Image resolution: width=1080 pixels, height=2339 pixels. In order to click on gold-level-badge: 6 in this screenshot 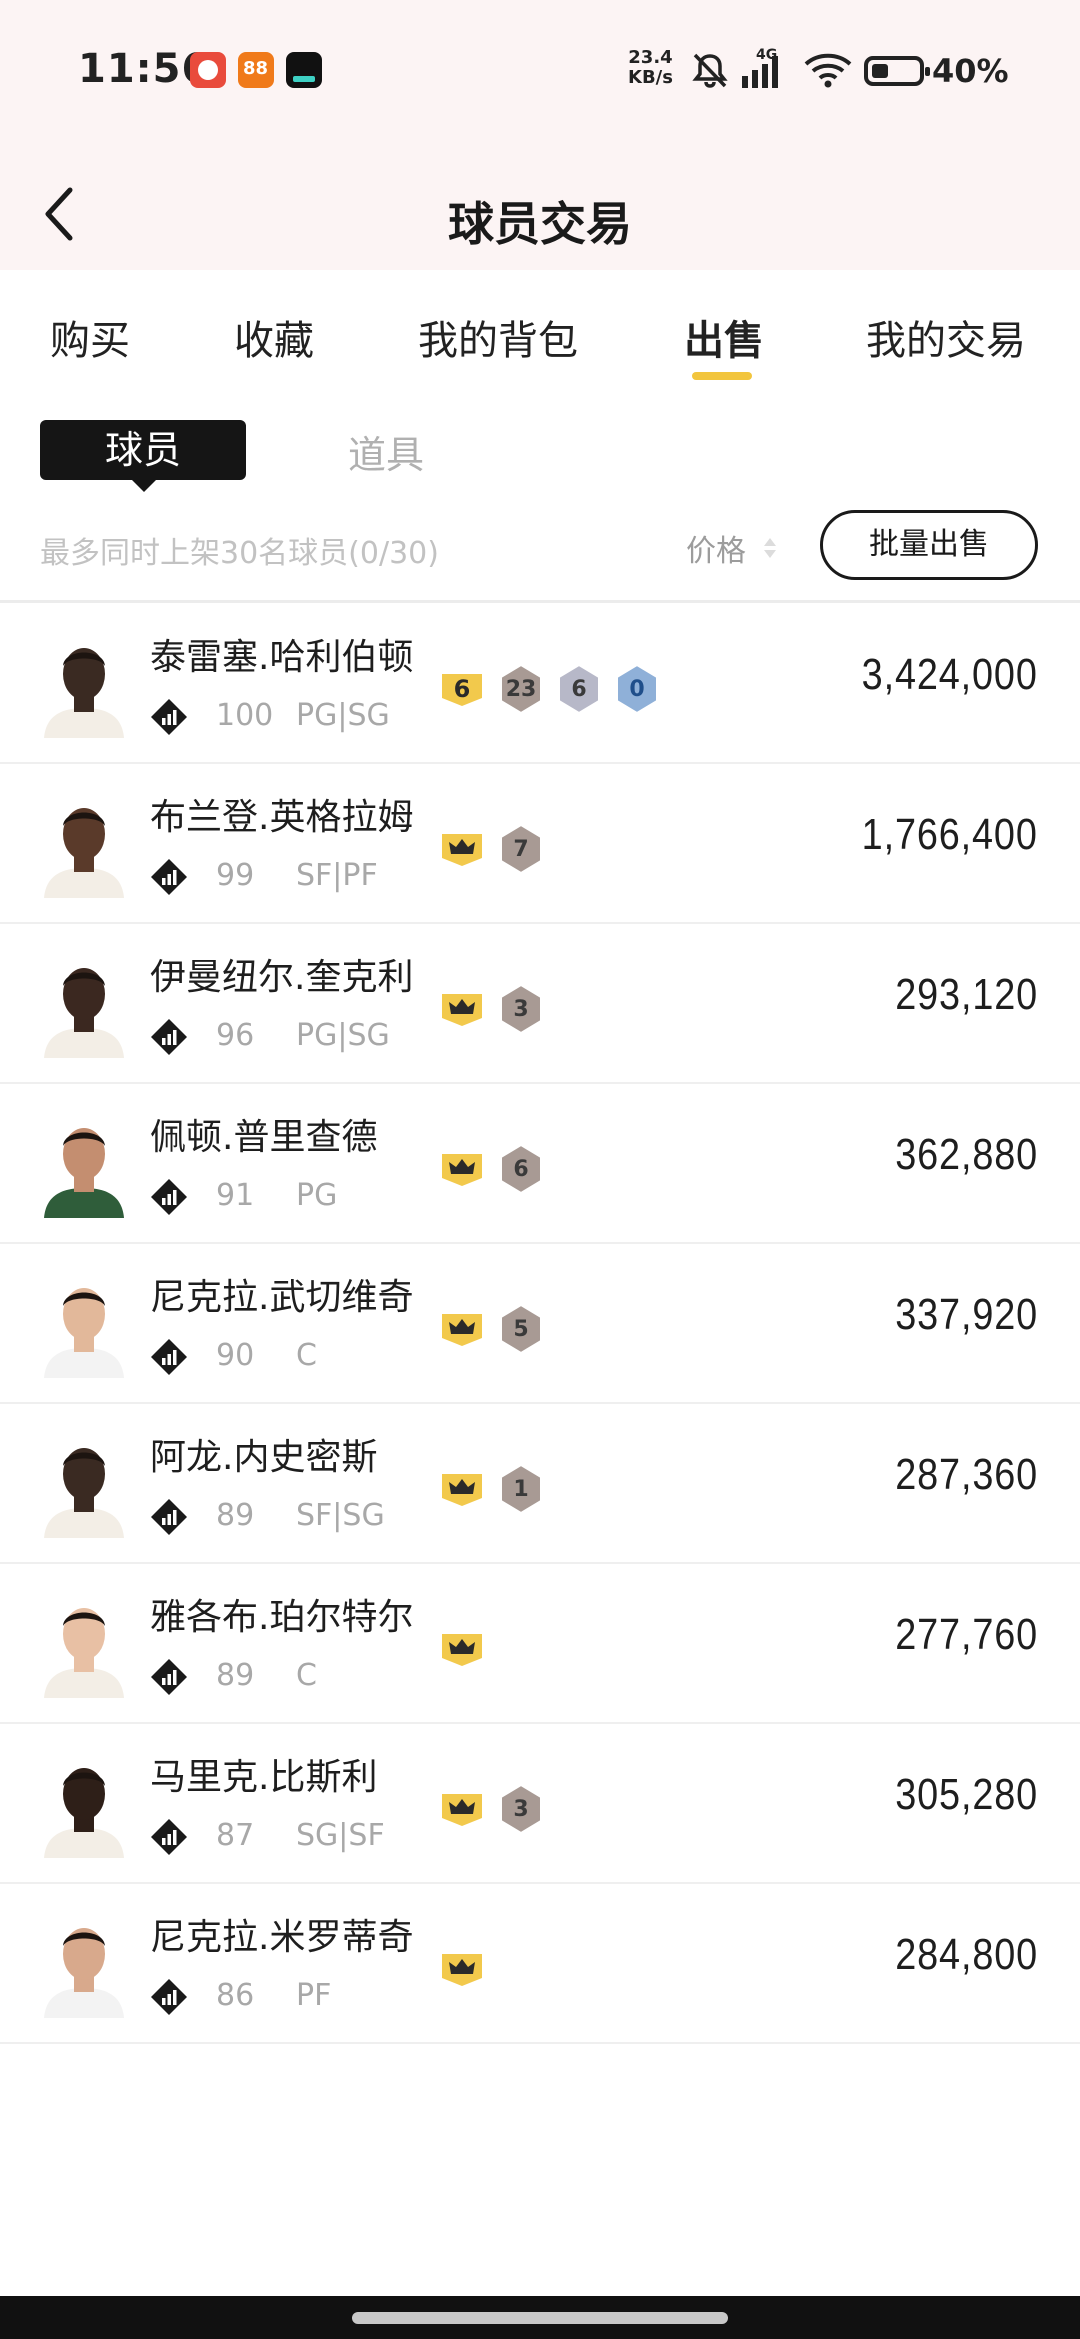, I will do `click(462, 689)`.